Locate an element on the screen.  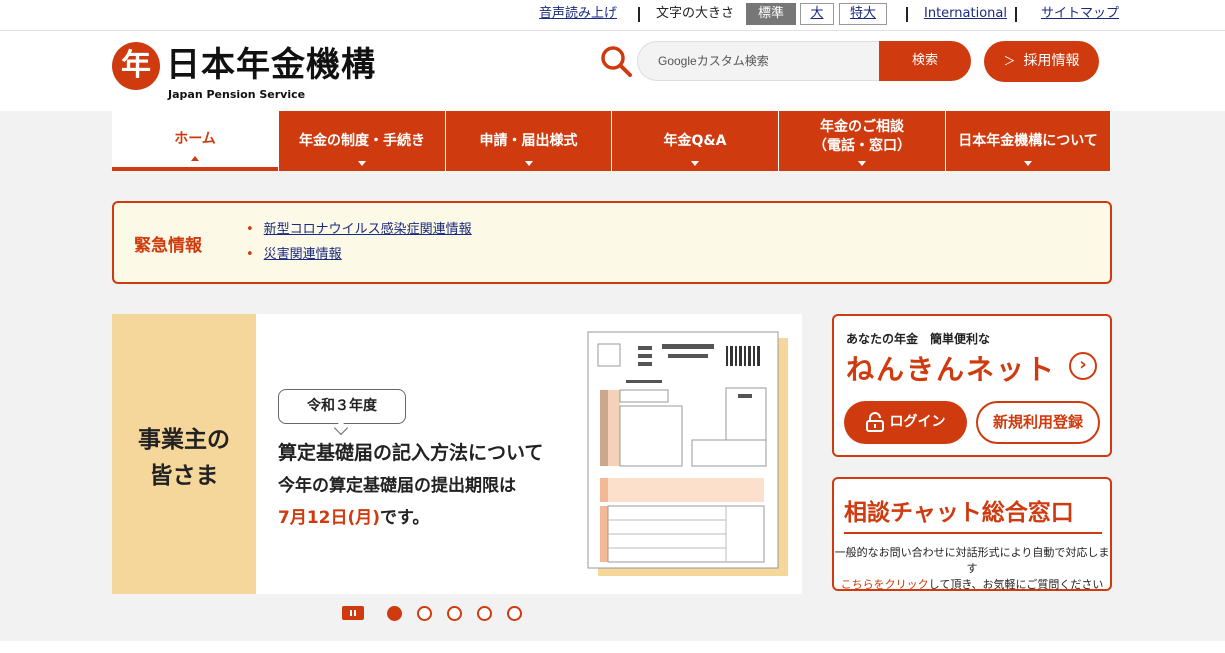
recruit-button: ＞ 採用情報 is located at coordinates (1041, 61).